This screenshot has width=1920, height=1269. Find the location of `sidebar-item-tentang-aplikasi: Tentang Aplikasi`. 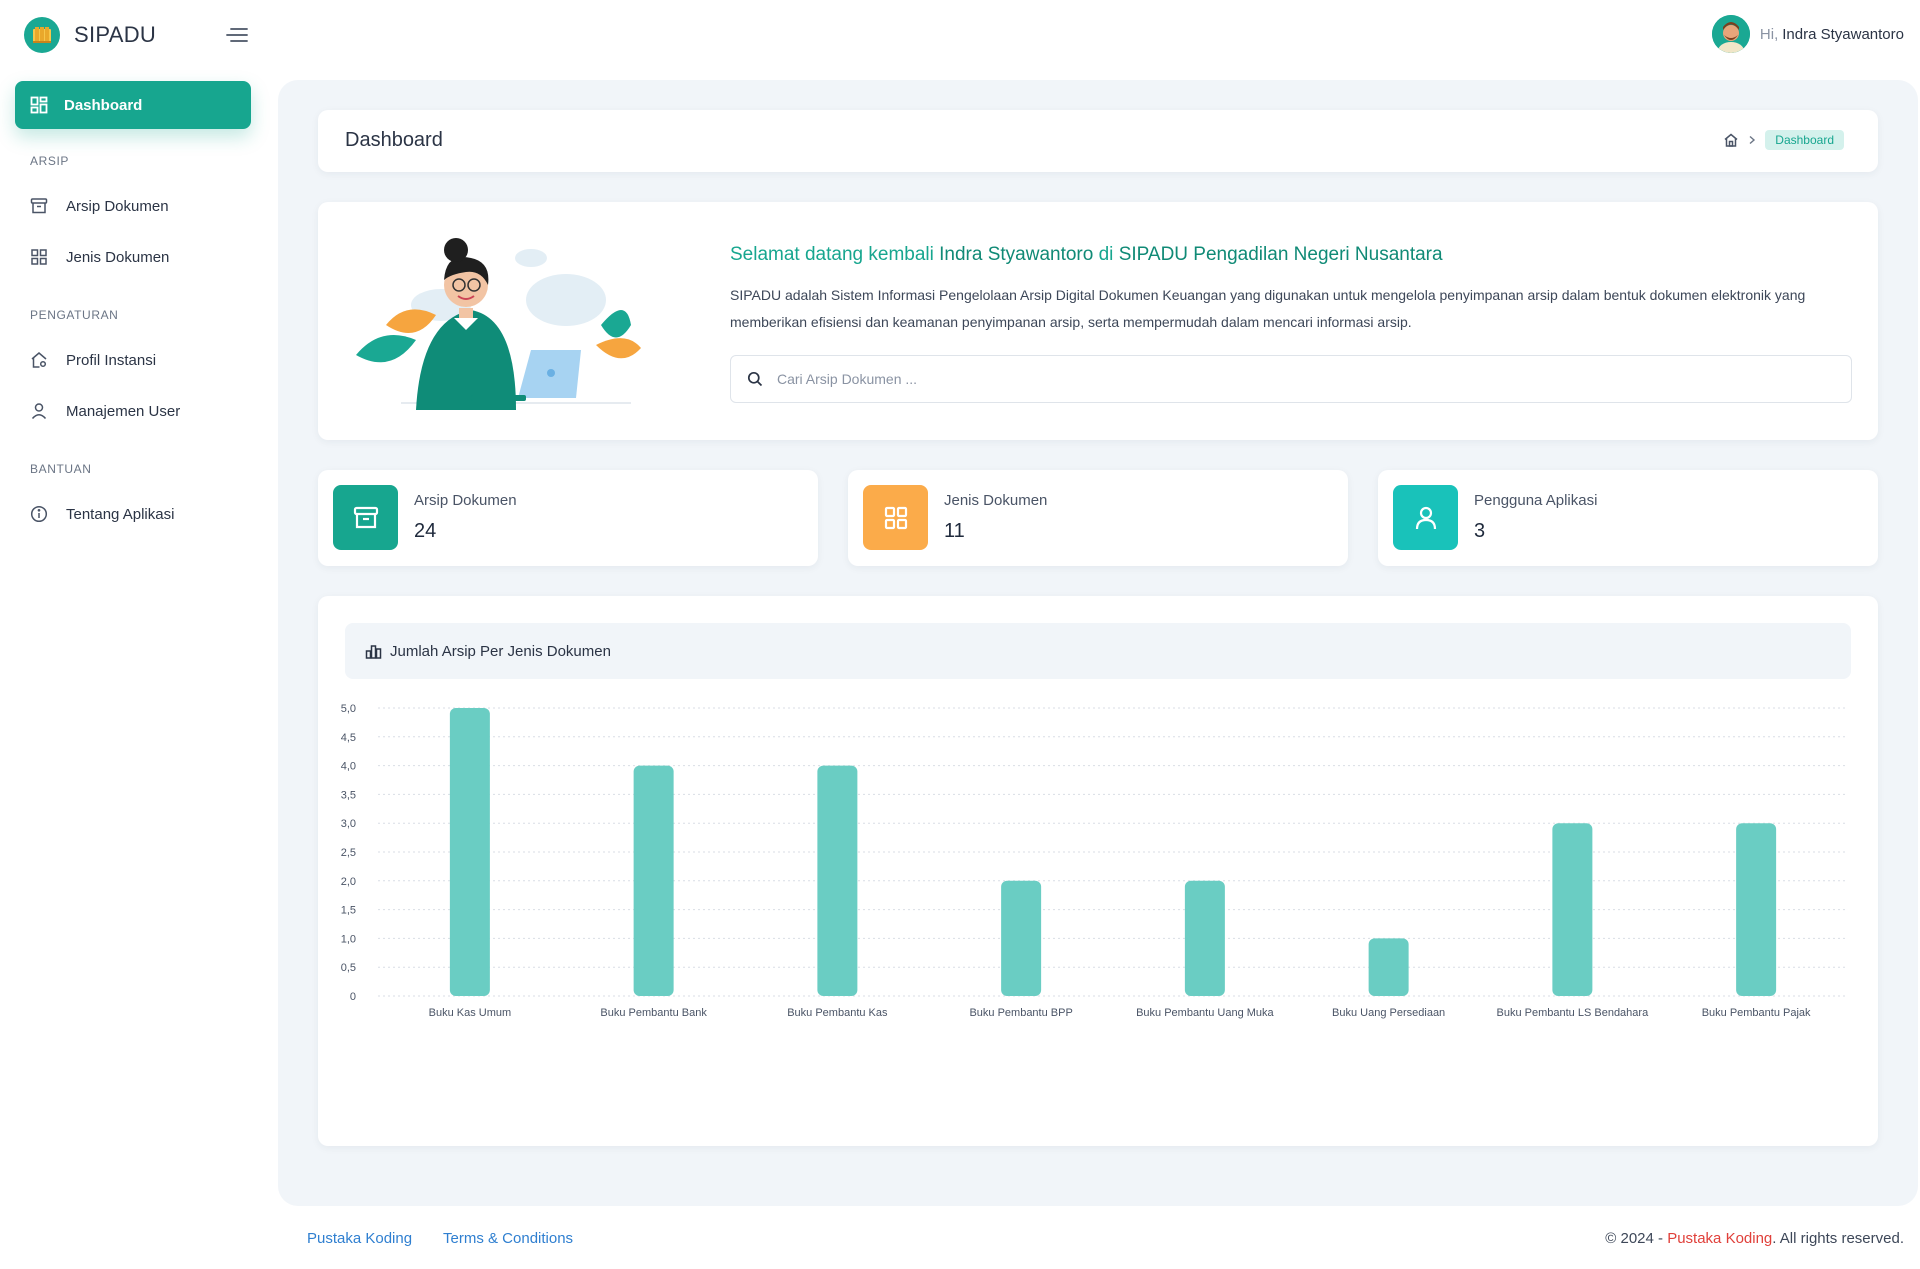

sidebar-item-tentang-aplikasi: Tentang Aplikasi is located at coordinates (102, 514).